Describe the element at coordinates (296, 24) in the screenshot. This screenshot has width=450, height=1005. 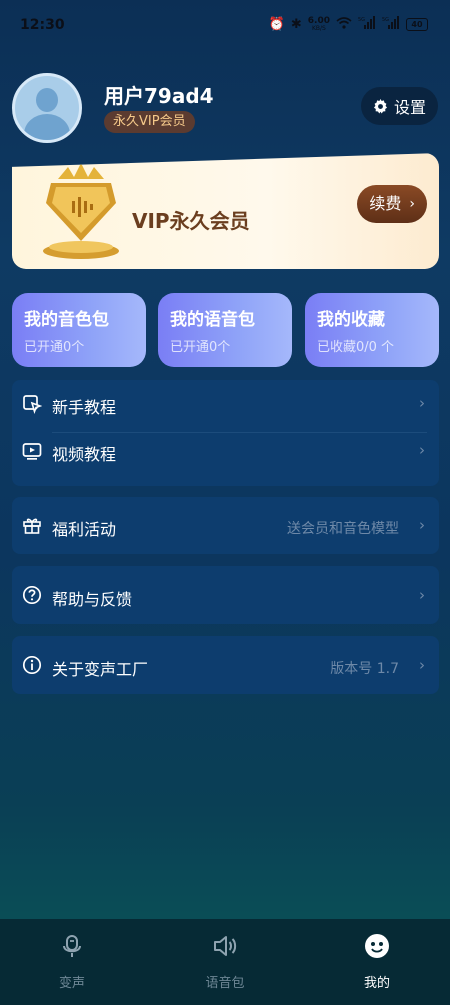
I see `bluetooth-icon: ✱` at that location.